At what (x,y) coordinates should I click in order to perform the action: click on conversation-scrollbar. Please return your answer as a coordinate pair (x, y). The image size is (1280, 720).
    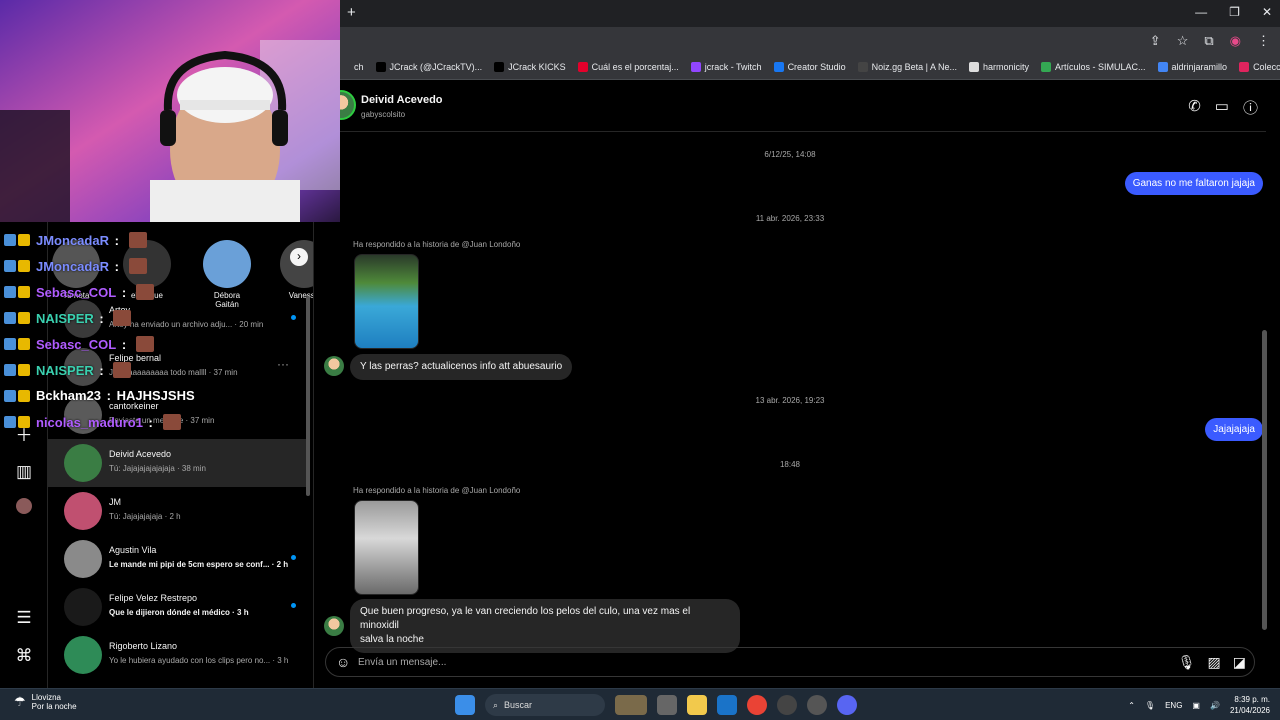
    Looking at the image, I should click on (1264, 480).